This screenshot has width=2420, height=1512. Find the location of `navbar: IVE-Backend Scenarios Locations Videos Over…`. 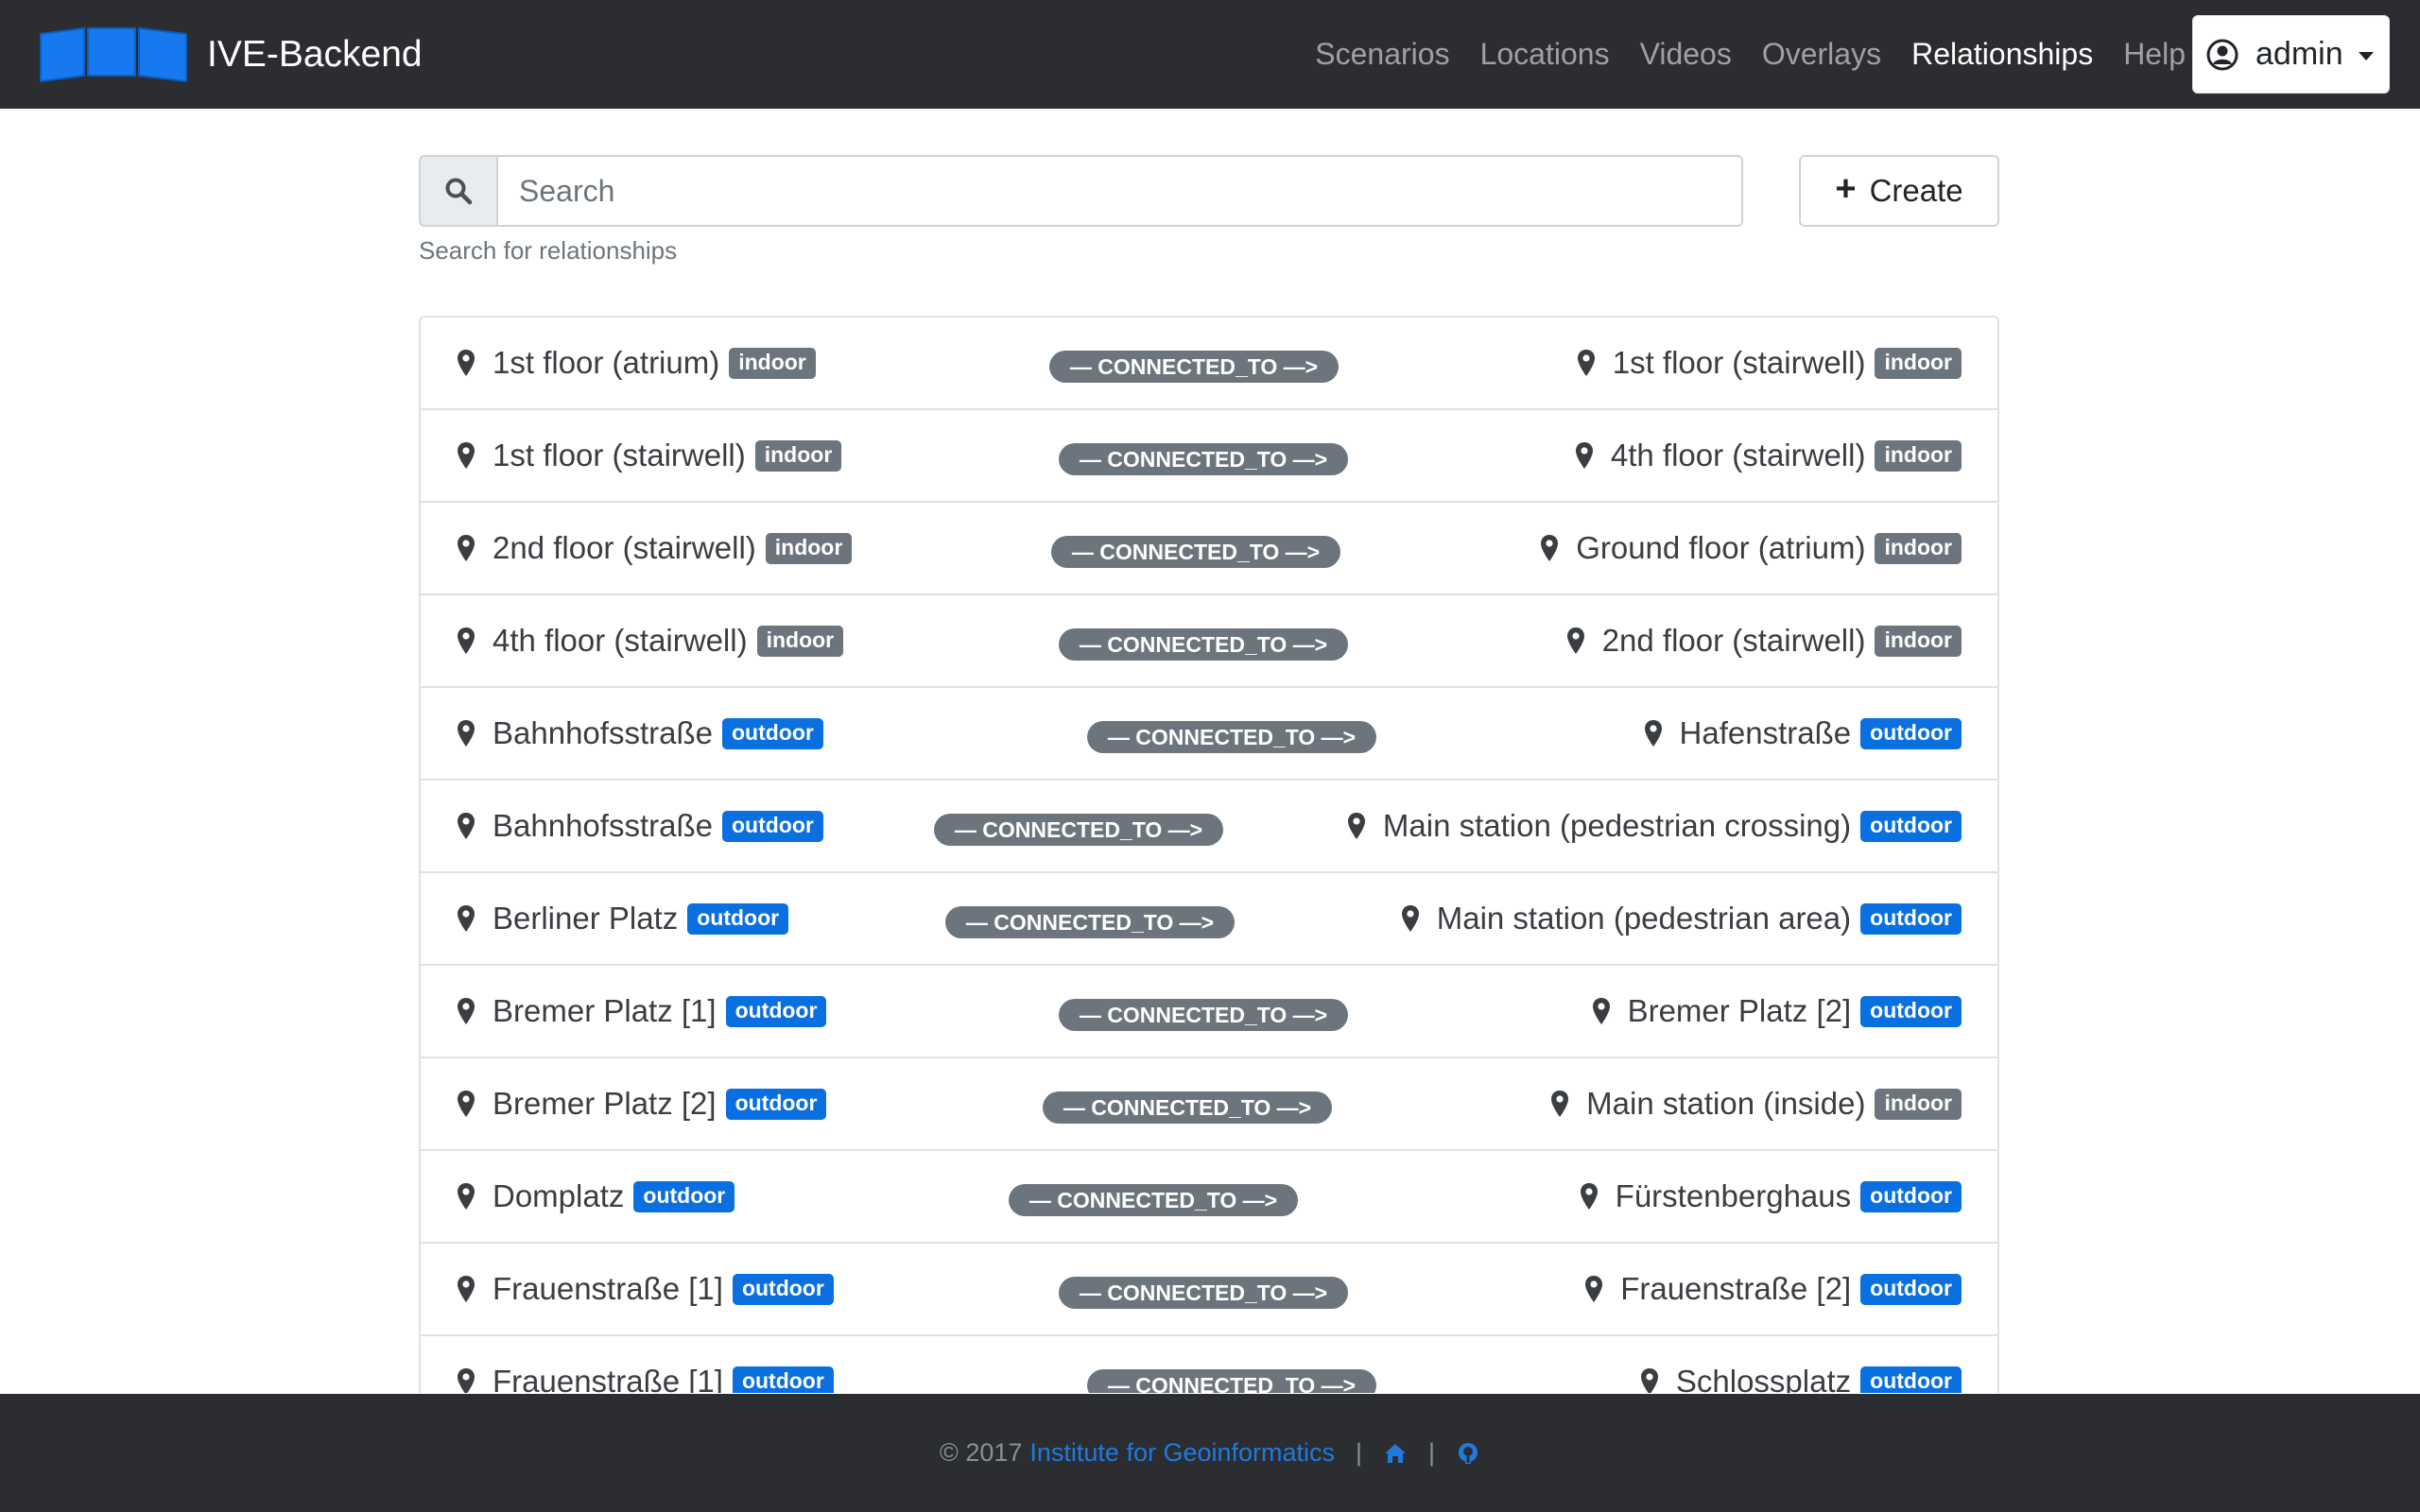

navbar: IVE-Backend Scenarios Locations Videos Over… is located at coordinates (1210, 54).